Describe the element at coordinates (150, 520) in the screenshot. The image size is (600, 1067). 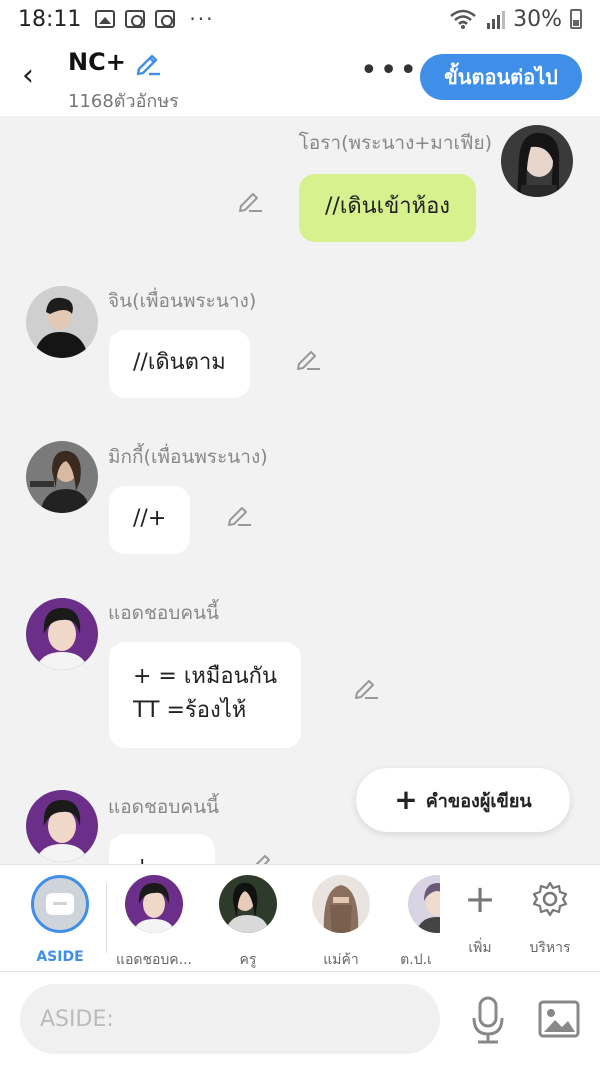
I see `message-bubble: //+` at that location.